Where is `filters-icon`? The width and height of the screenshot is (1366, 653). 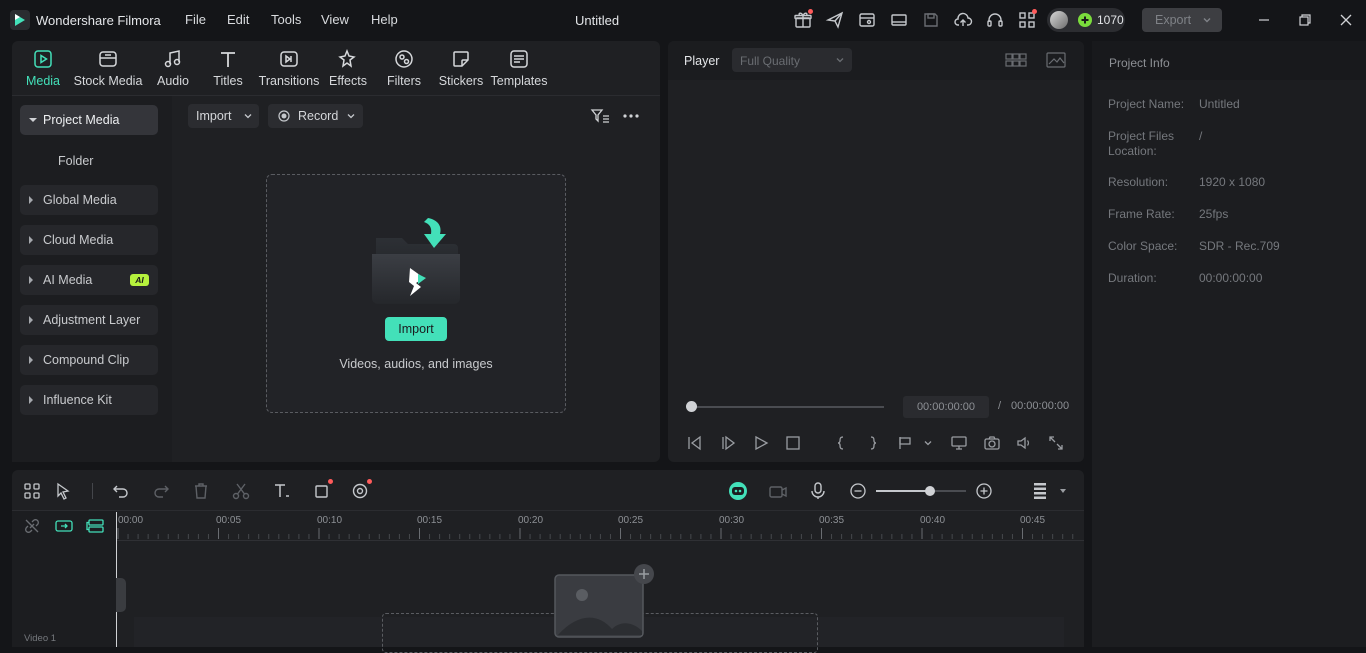 filters-icon is located at coordinates (404, 59).